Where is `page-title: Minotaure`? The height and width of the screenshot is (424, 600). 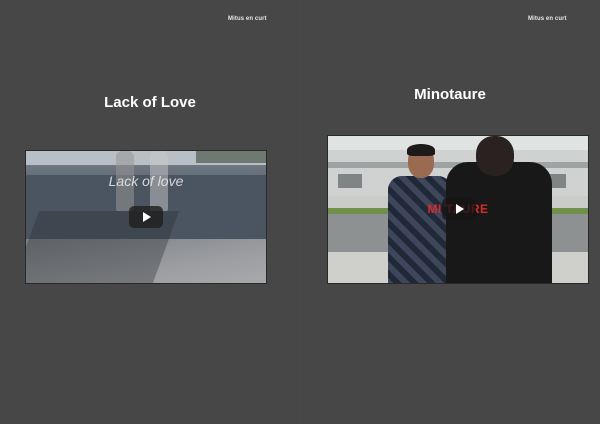
page-title: Minotaure is located at coordinates (450, 94).